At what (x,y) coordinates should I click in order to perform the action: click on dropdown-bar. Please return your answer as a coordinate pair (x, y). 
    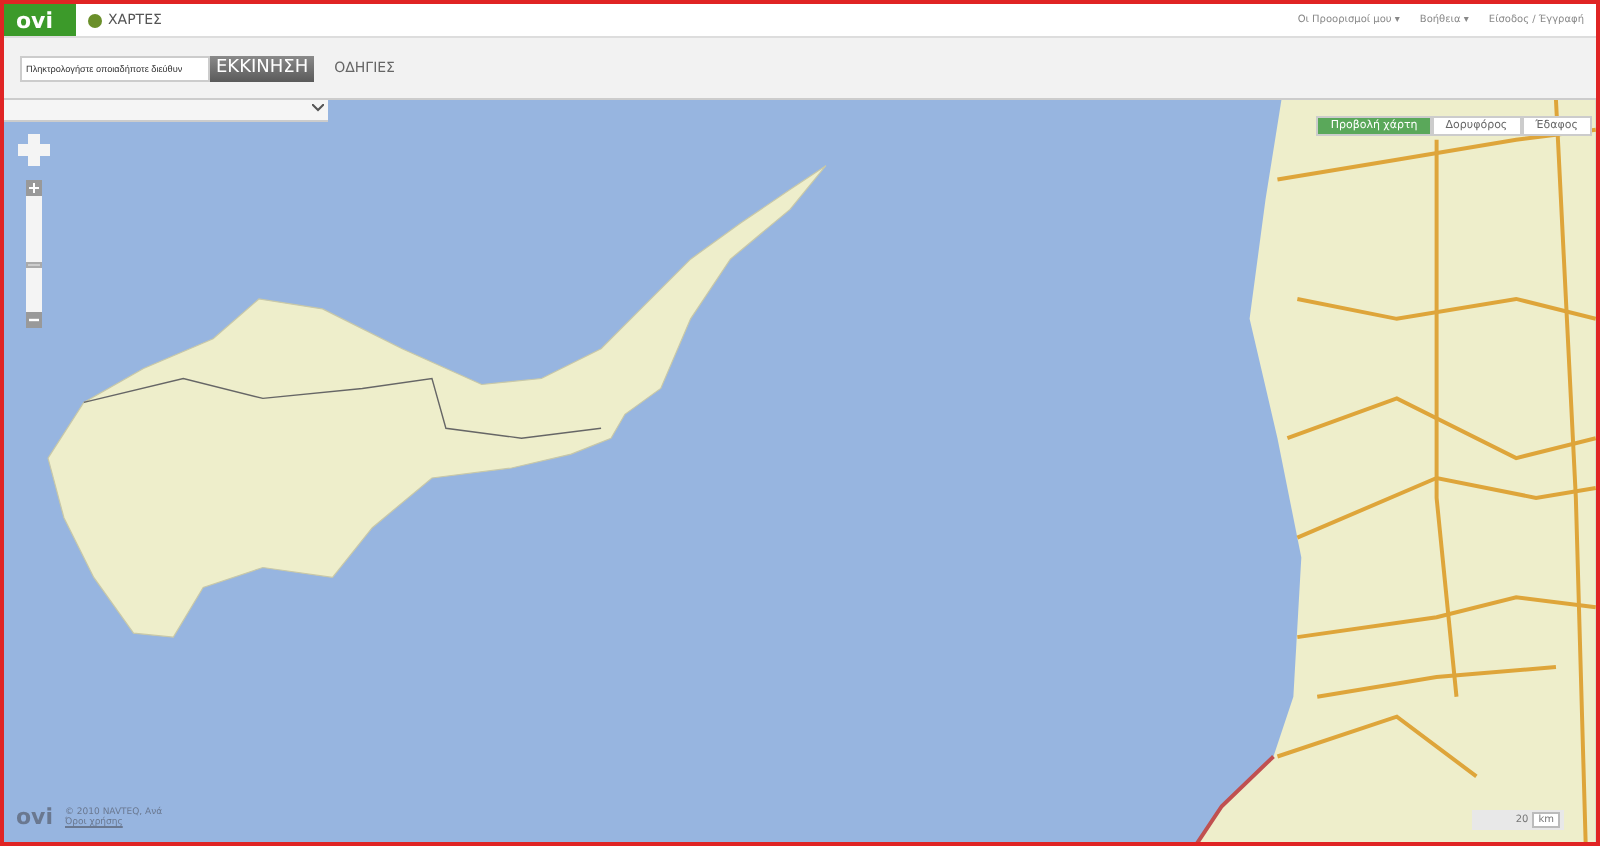
    Looking at the image, I should click on (166, 111).